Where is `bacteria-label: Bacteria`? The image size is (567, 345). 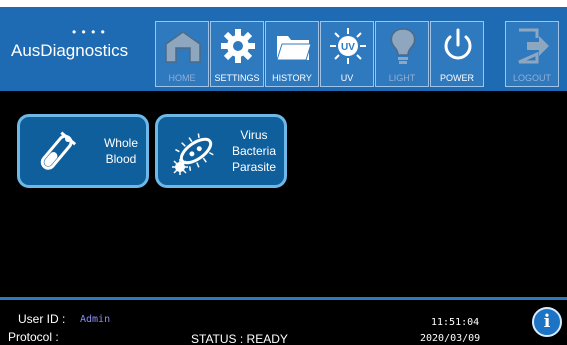 bacteria-label: Bacteria is located at coordinates (253, 151).